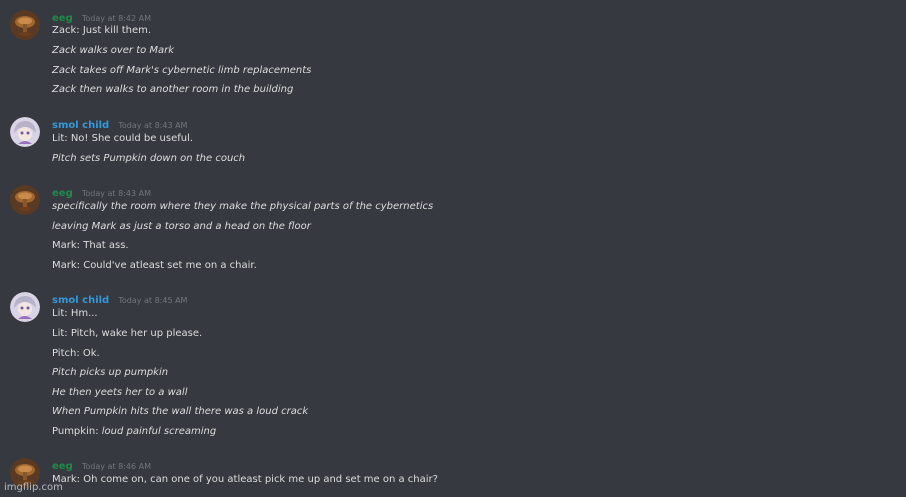  What do you see at coordinates (113, 50) in the screenshot?
I see `message-line: Zack walks over to Mark` at bounding box center [113, 50].